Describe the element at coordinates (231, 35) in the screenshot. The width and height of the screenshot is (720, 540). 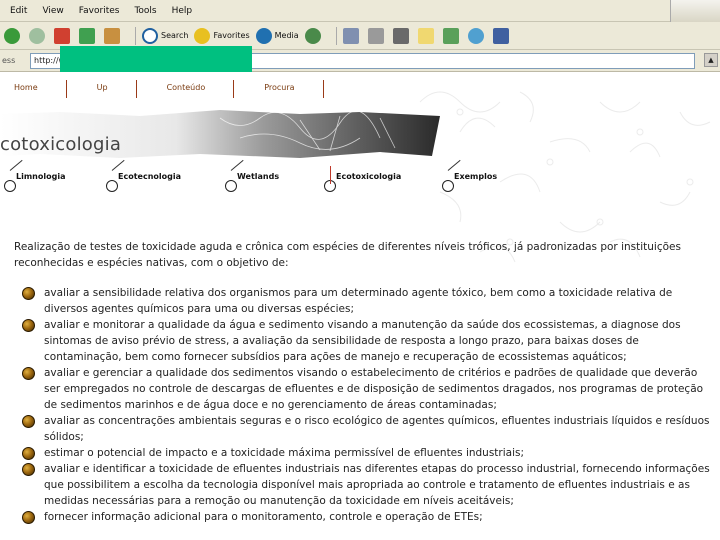
I see `favorites-label: Favorites` at that location.